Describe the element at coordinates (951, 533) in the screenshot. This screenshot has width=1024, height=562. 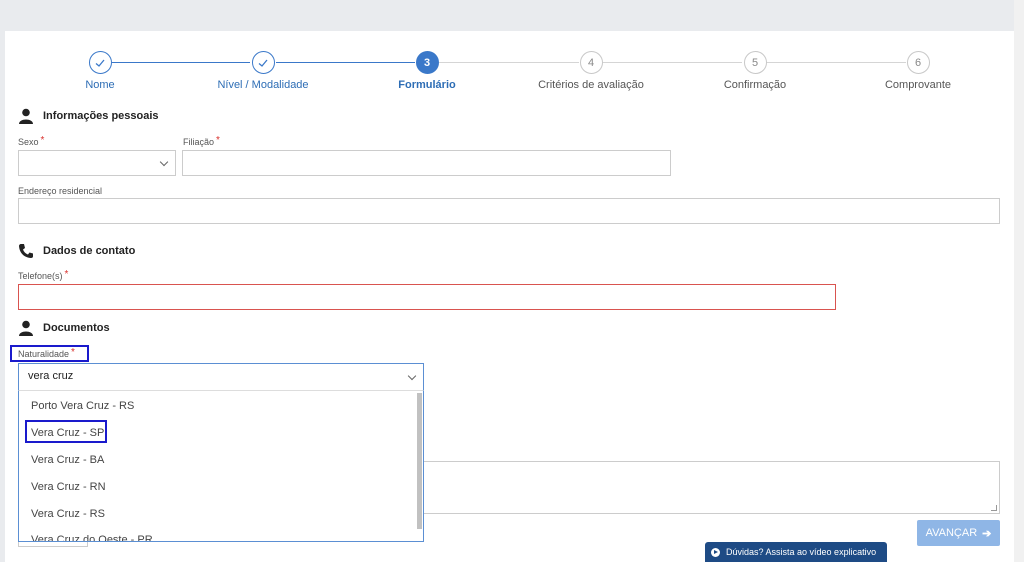
I see `avancar-label: AVANÇAR` at that location.